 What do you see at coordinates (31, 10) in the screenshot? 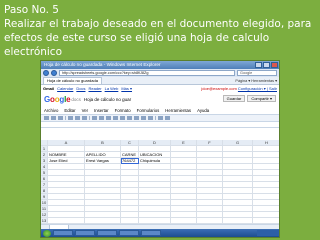
I see `caption-title: Paso No. 5` at bounding box center [31, 10].